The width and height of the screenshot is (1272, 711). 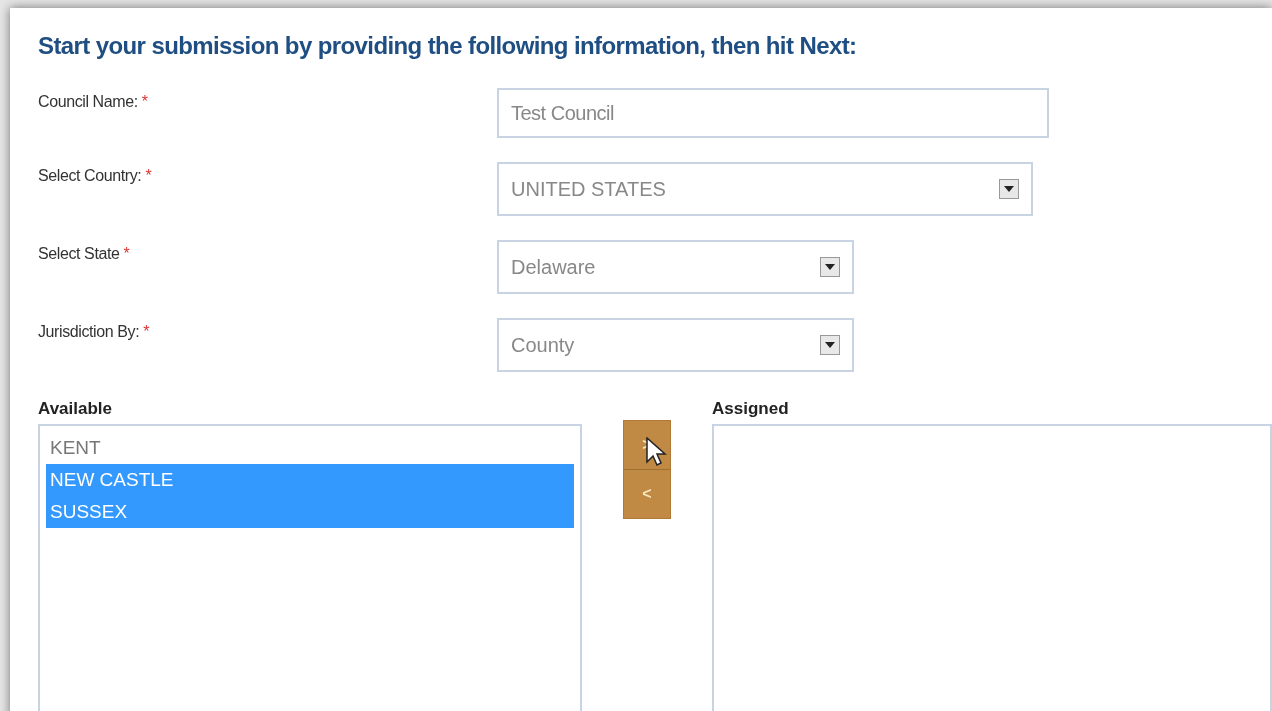 I want to click on dropdown: UNITED STATES, so click(x=765, y=189).